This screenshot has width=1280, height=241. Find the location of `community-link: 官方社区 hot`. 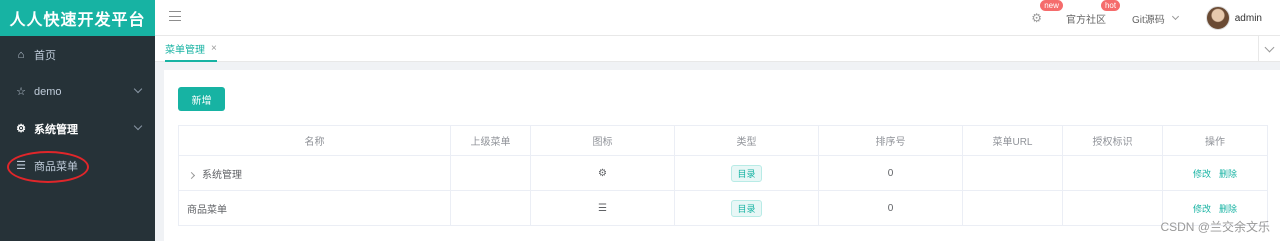

community-link: 官方社区 hot is located at coordinates (1093, 13).